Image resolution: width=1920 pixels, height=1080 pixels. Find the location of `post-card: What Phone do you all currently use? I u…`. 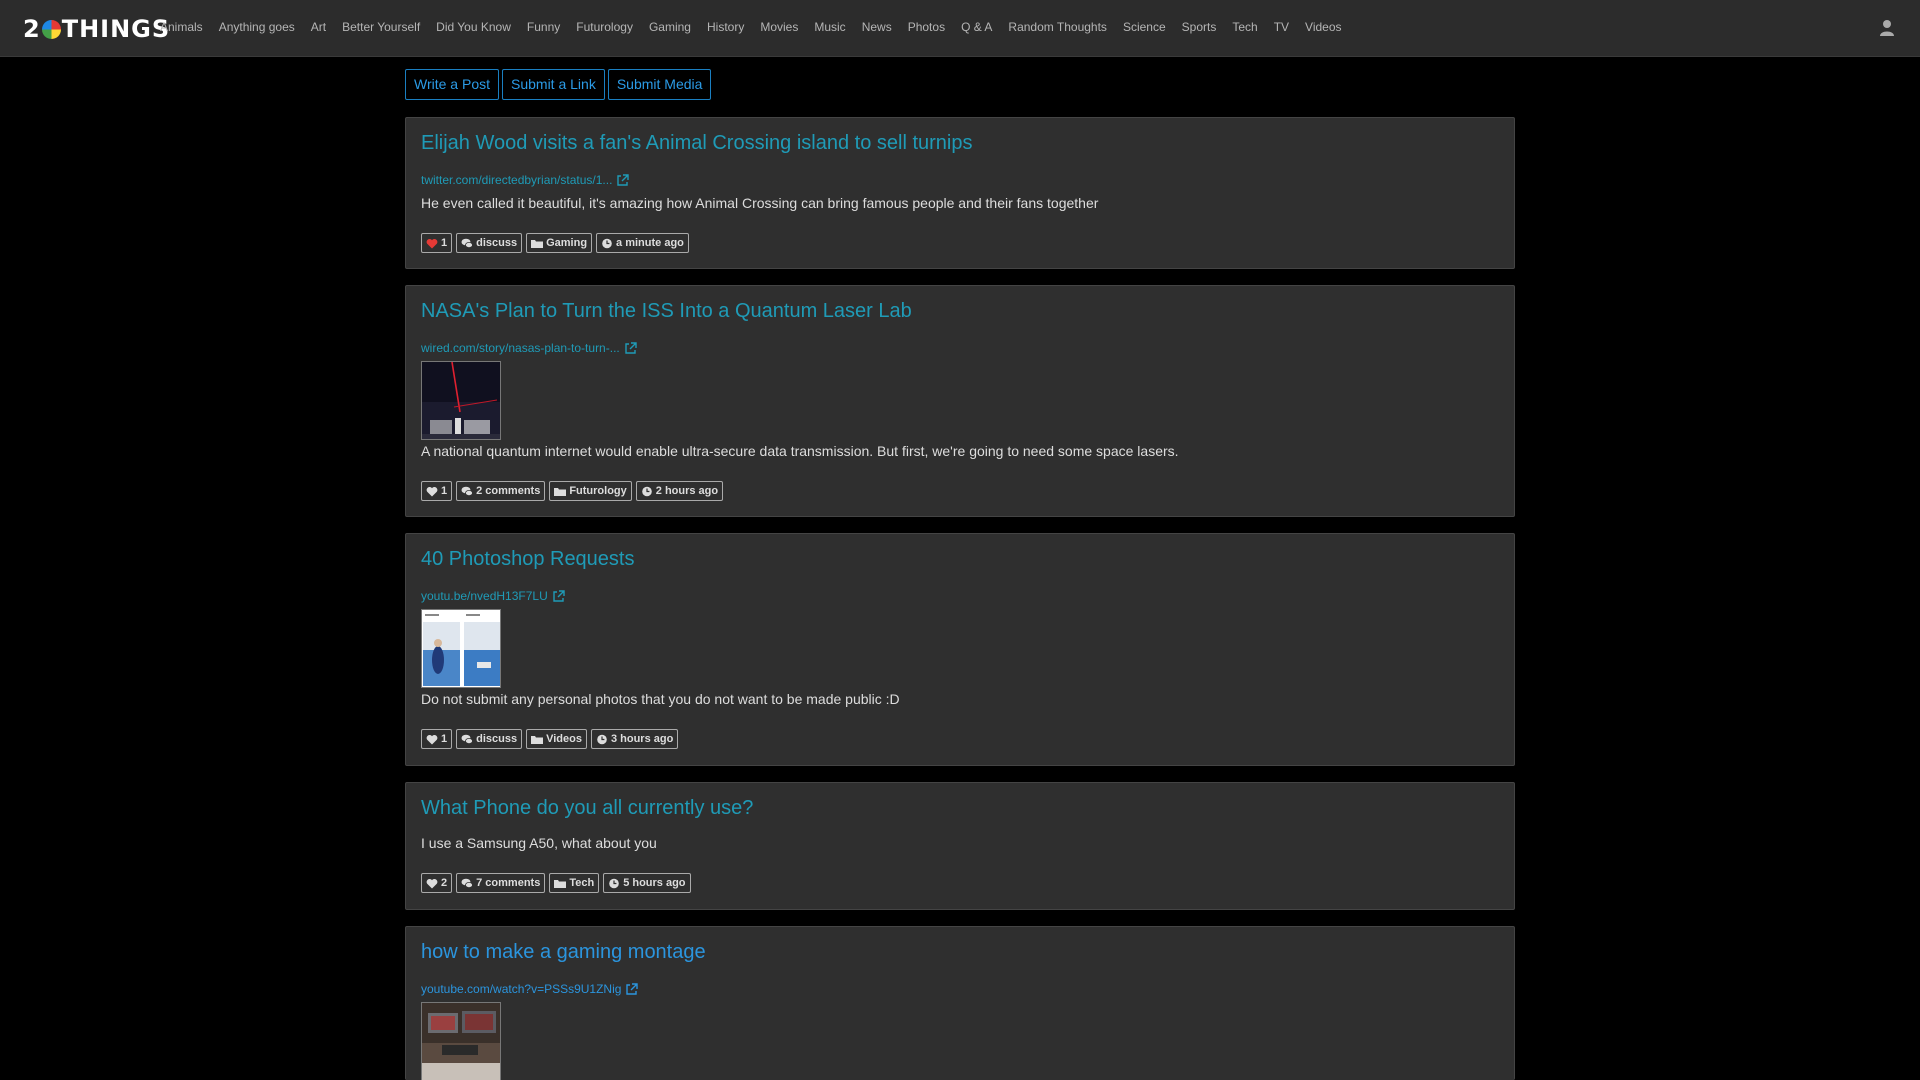

post-card: What Phone do you all currently use? I u… is located at coordinates (960, 846).